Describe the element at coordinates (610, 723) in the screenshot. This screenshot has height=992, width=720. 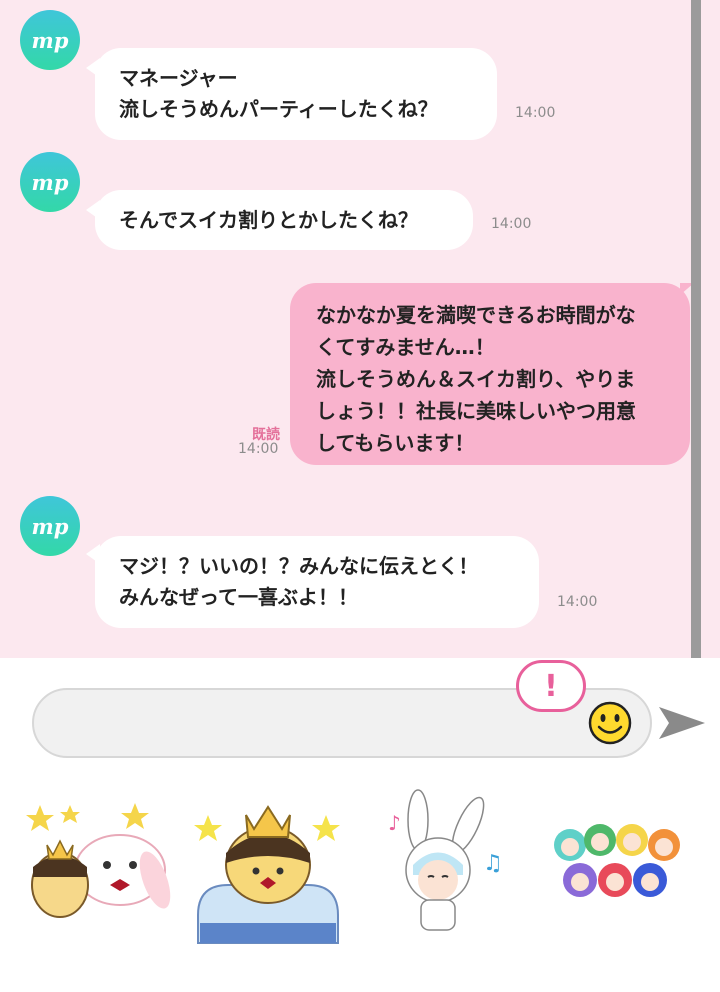
I see `smiley-icon` at that location.